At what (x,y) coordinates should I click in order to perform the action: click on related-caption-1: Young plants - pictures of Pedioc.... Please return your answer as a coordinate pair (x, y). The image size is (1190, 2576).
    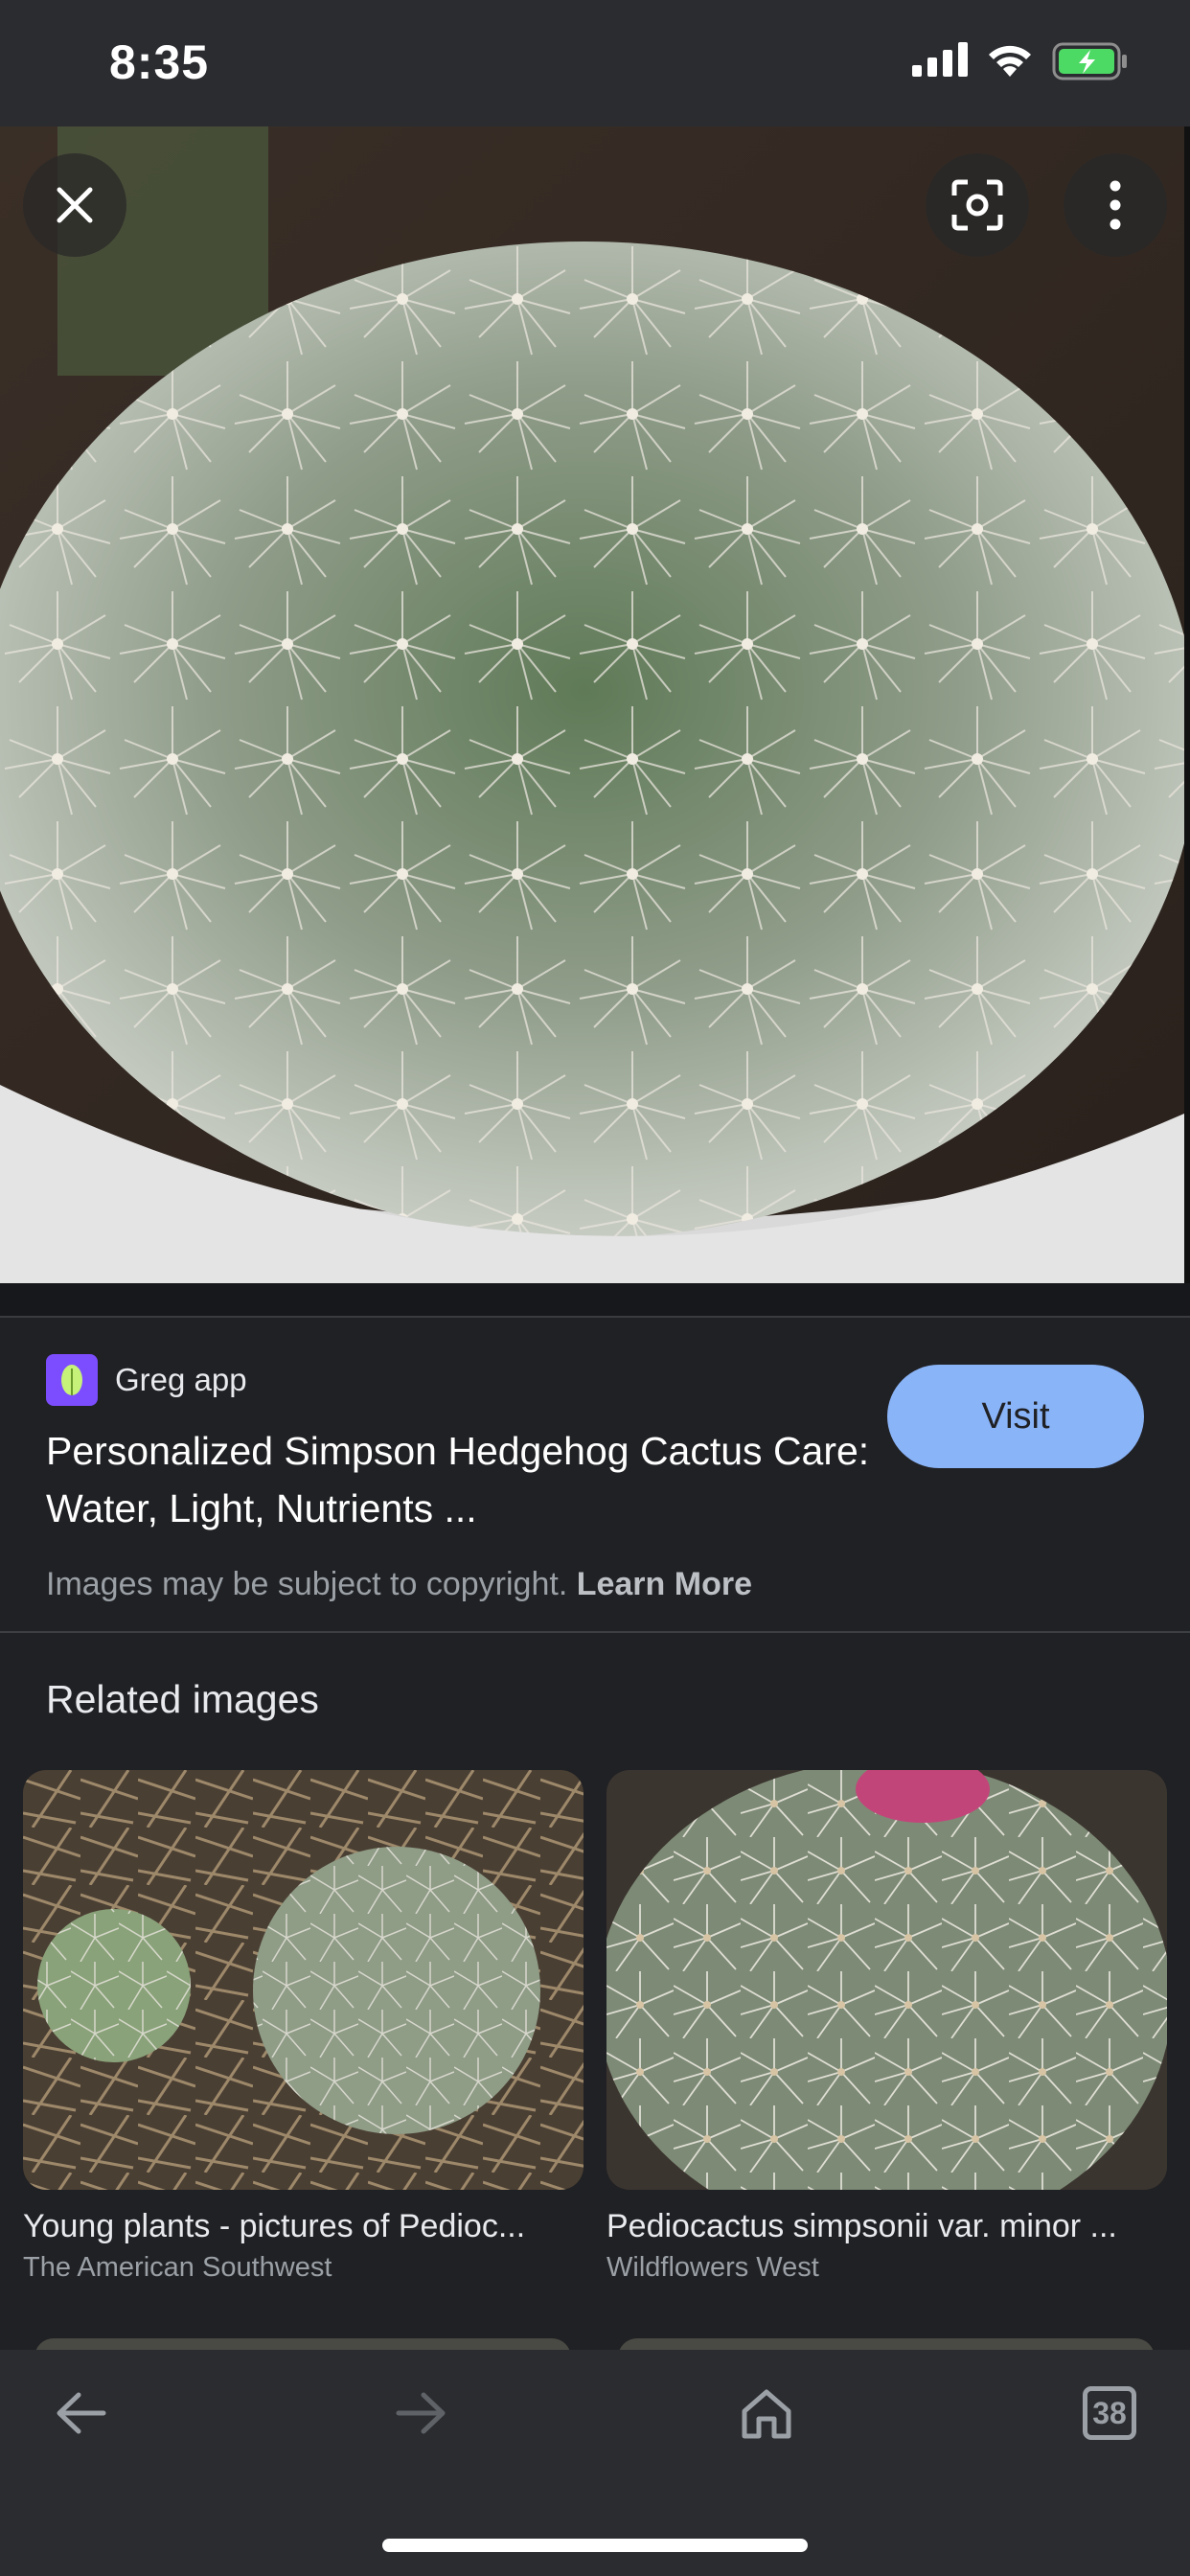
    Looking at the image, I should click on (303, 2226).